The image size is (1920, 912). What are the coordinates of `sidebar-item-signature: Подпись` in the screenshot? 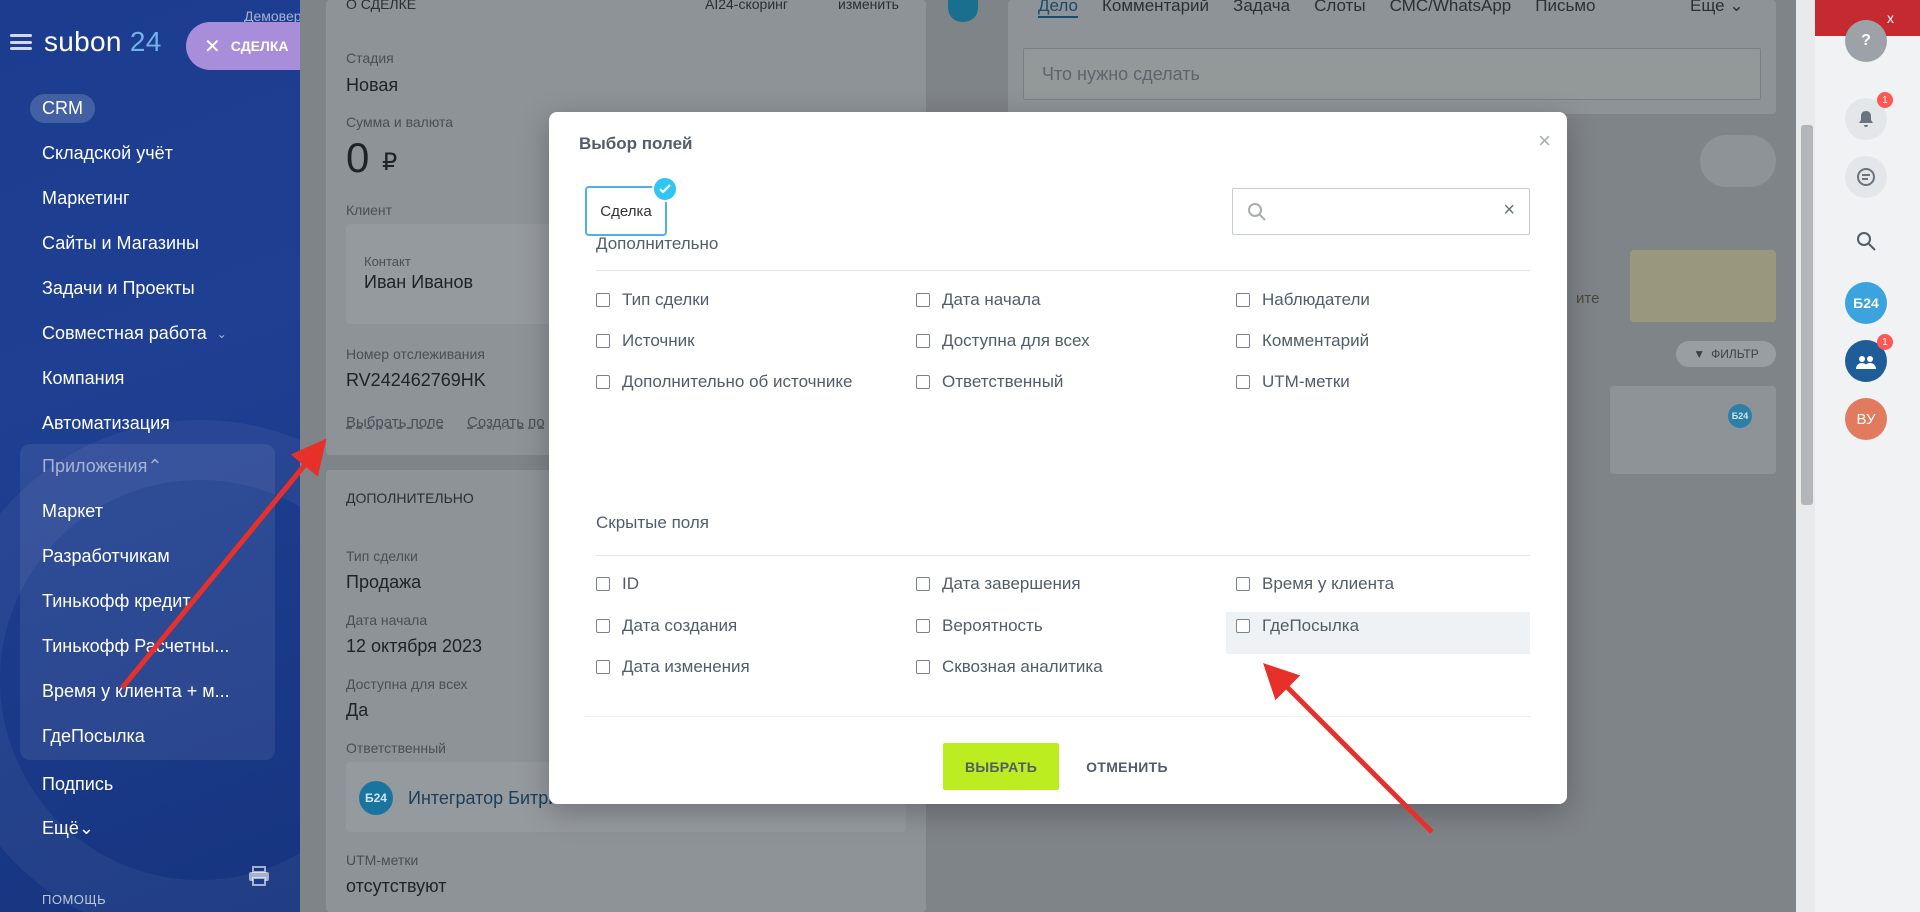 It's located at (150, 784).